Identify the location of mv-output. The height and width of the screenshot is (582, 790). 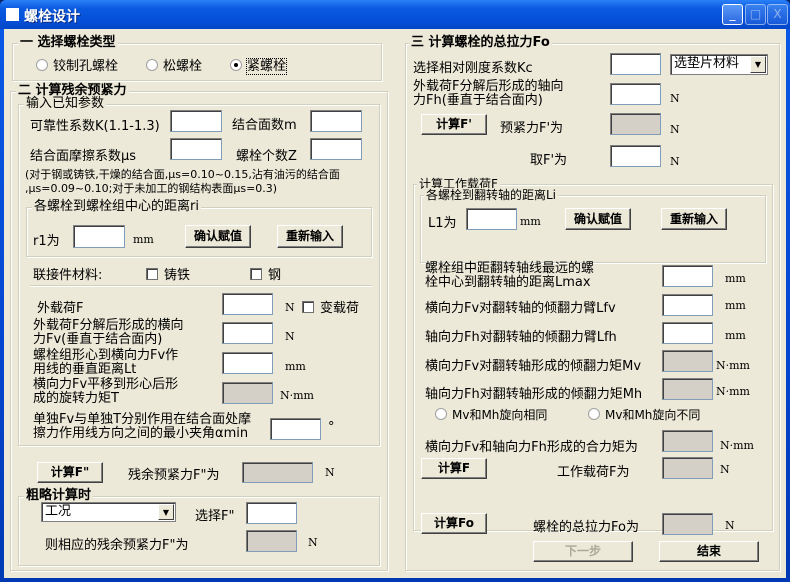
(687, 361).